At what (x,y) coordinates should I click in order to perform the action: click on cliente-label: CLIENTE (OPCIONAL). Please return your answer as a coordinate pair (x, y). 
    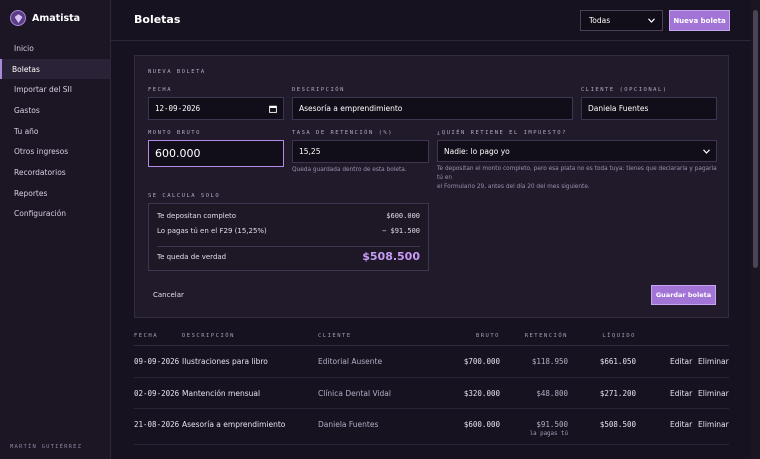
    Looking at the image, I should click on (624, 90).